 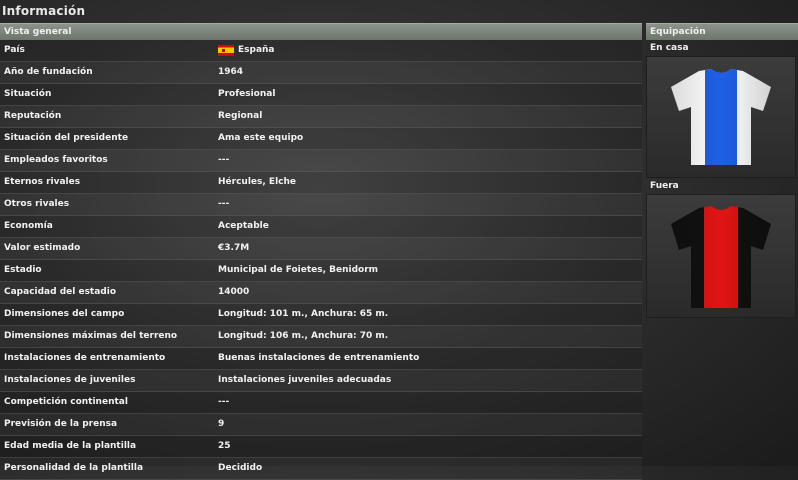 I want to click on info-row-value: Aceptable, so click(x=243, y=226).